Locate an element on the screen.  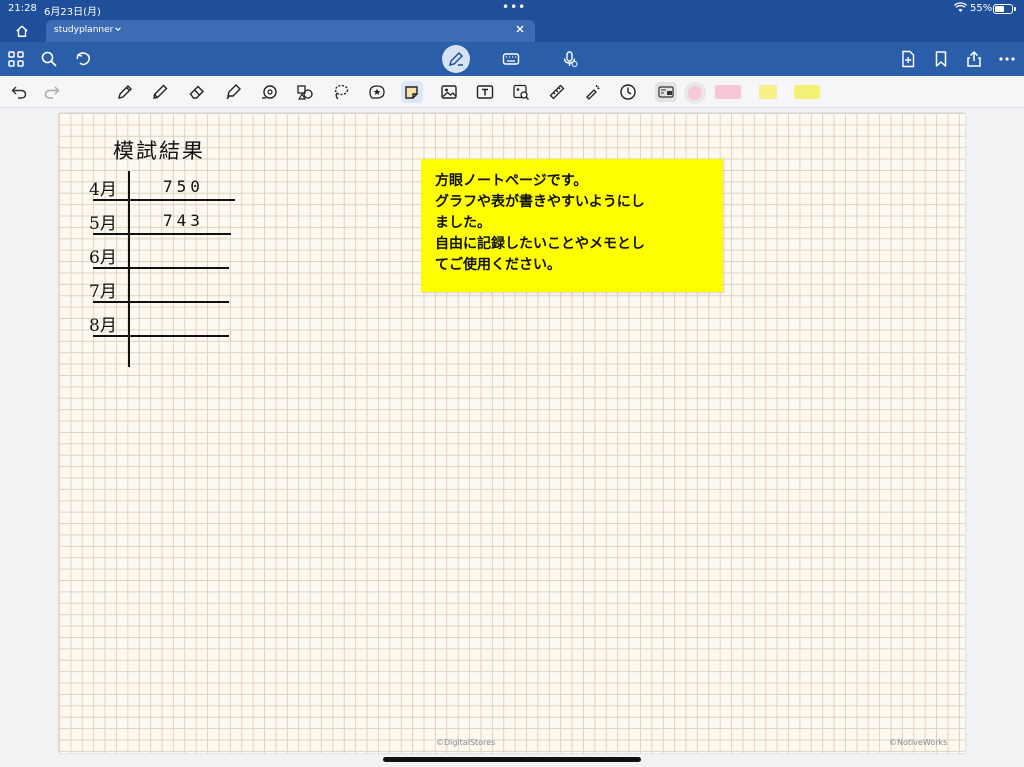
camera-tool is located at coordinates (521, 92).